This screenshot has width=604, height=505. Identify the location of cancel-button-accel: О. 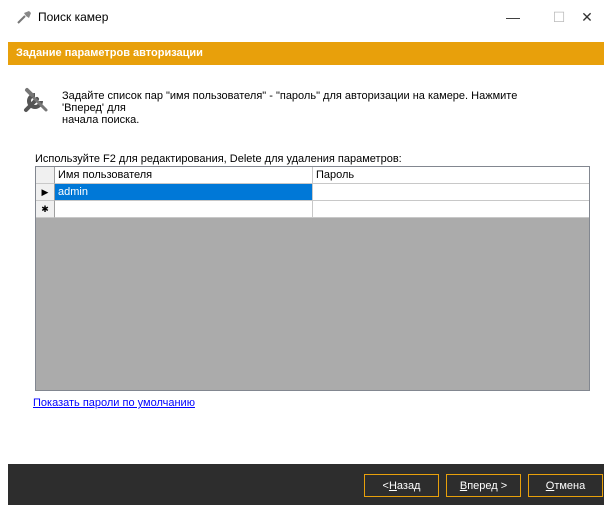
(550, 485).